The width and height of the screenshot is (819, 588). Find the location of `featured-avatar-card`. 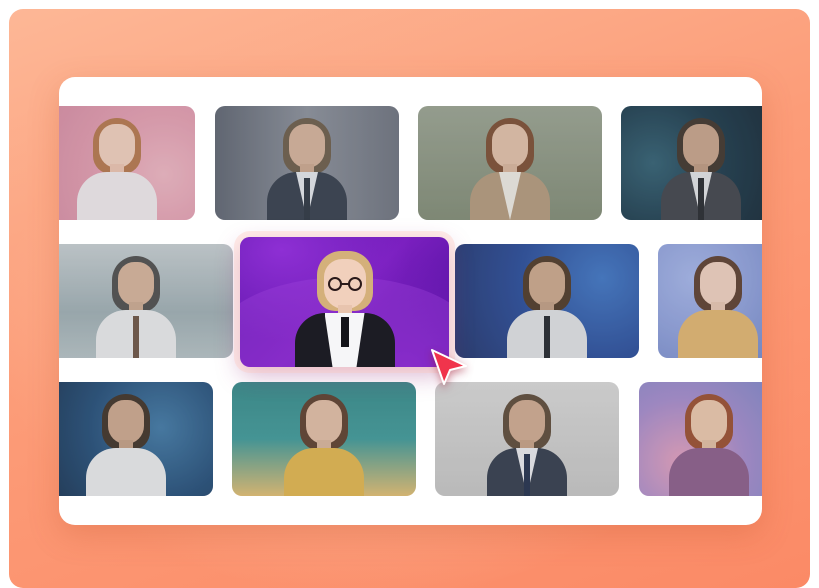

featured-avatar-card is located at coordinates (344, 302).